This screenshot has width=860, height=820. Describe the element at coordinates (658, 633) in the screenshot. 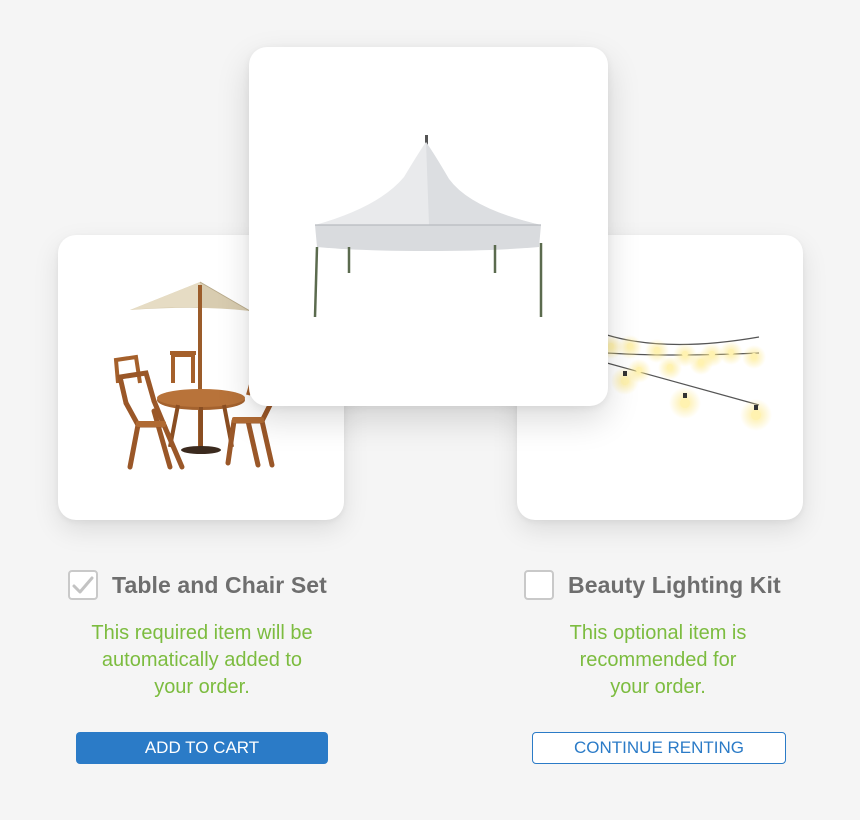

I see `description-line: This optional item is` at that location.